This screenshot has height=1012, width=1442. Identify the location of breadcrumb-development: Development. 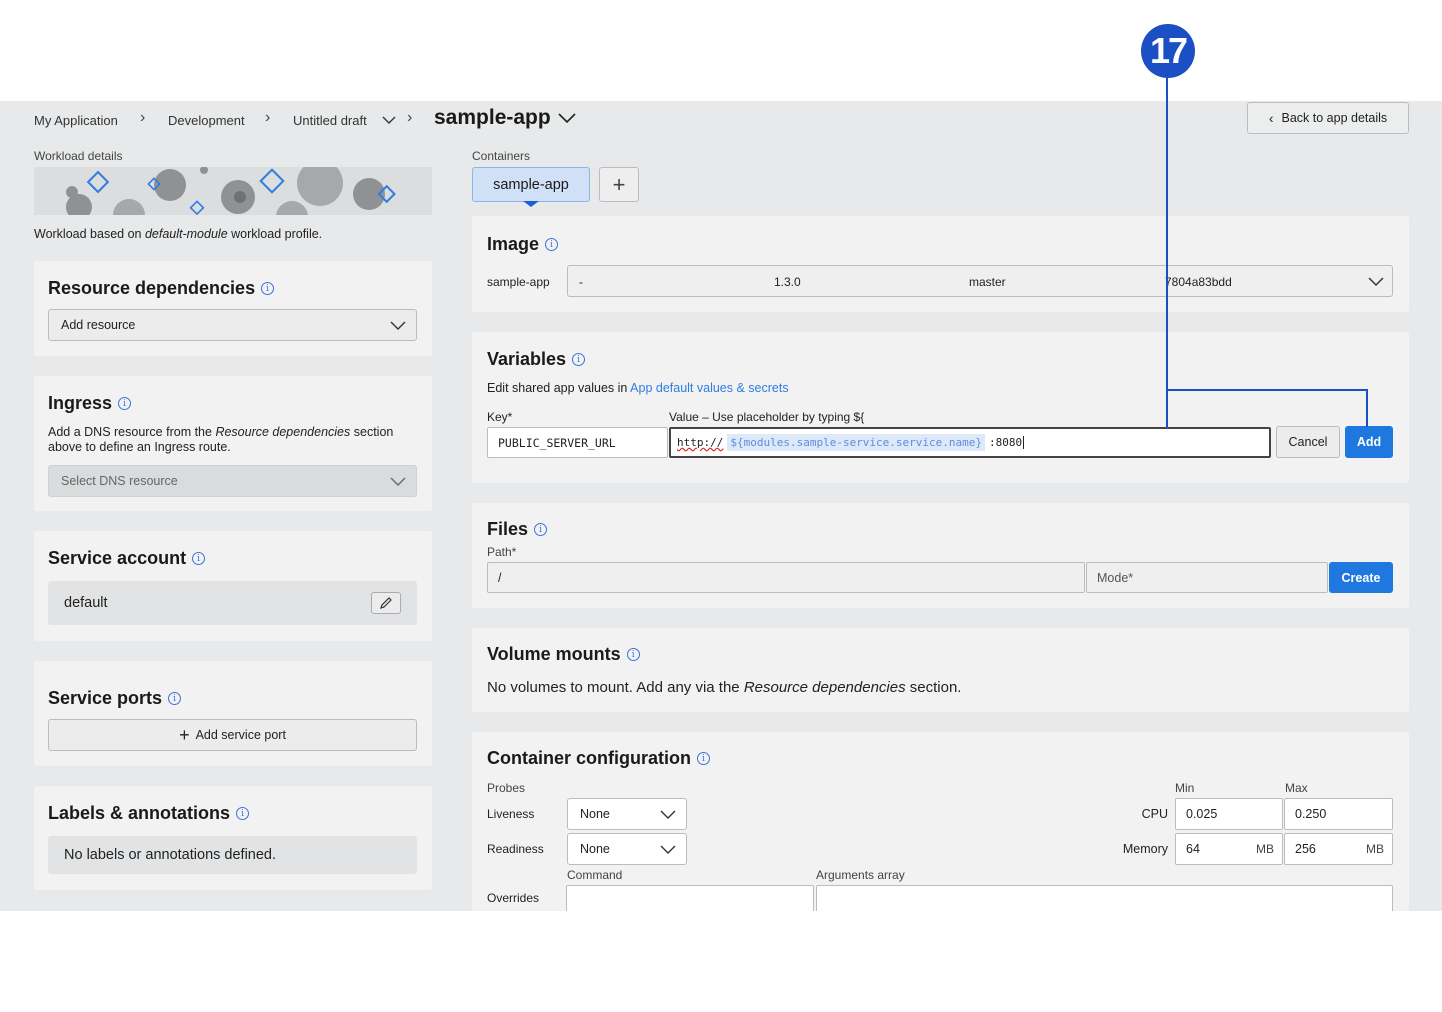
(206, 120).